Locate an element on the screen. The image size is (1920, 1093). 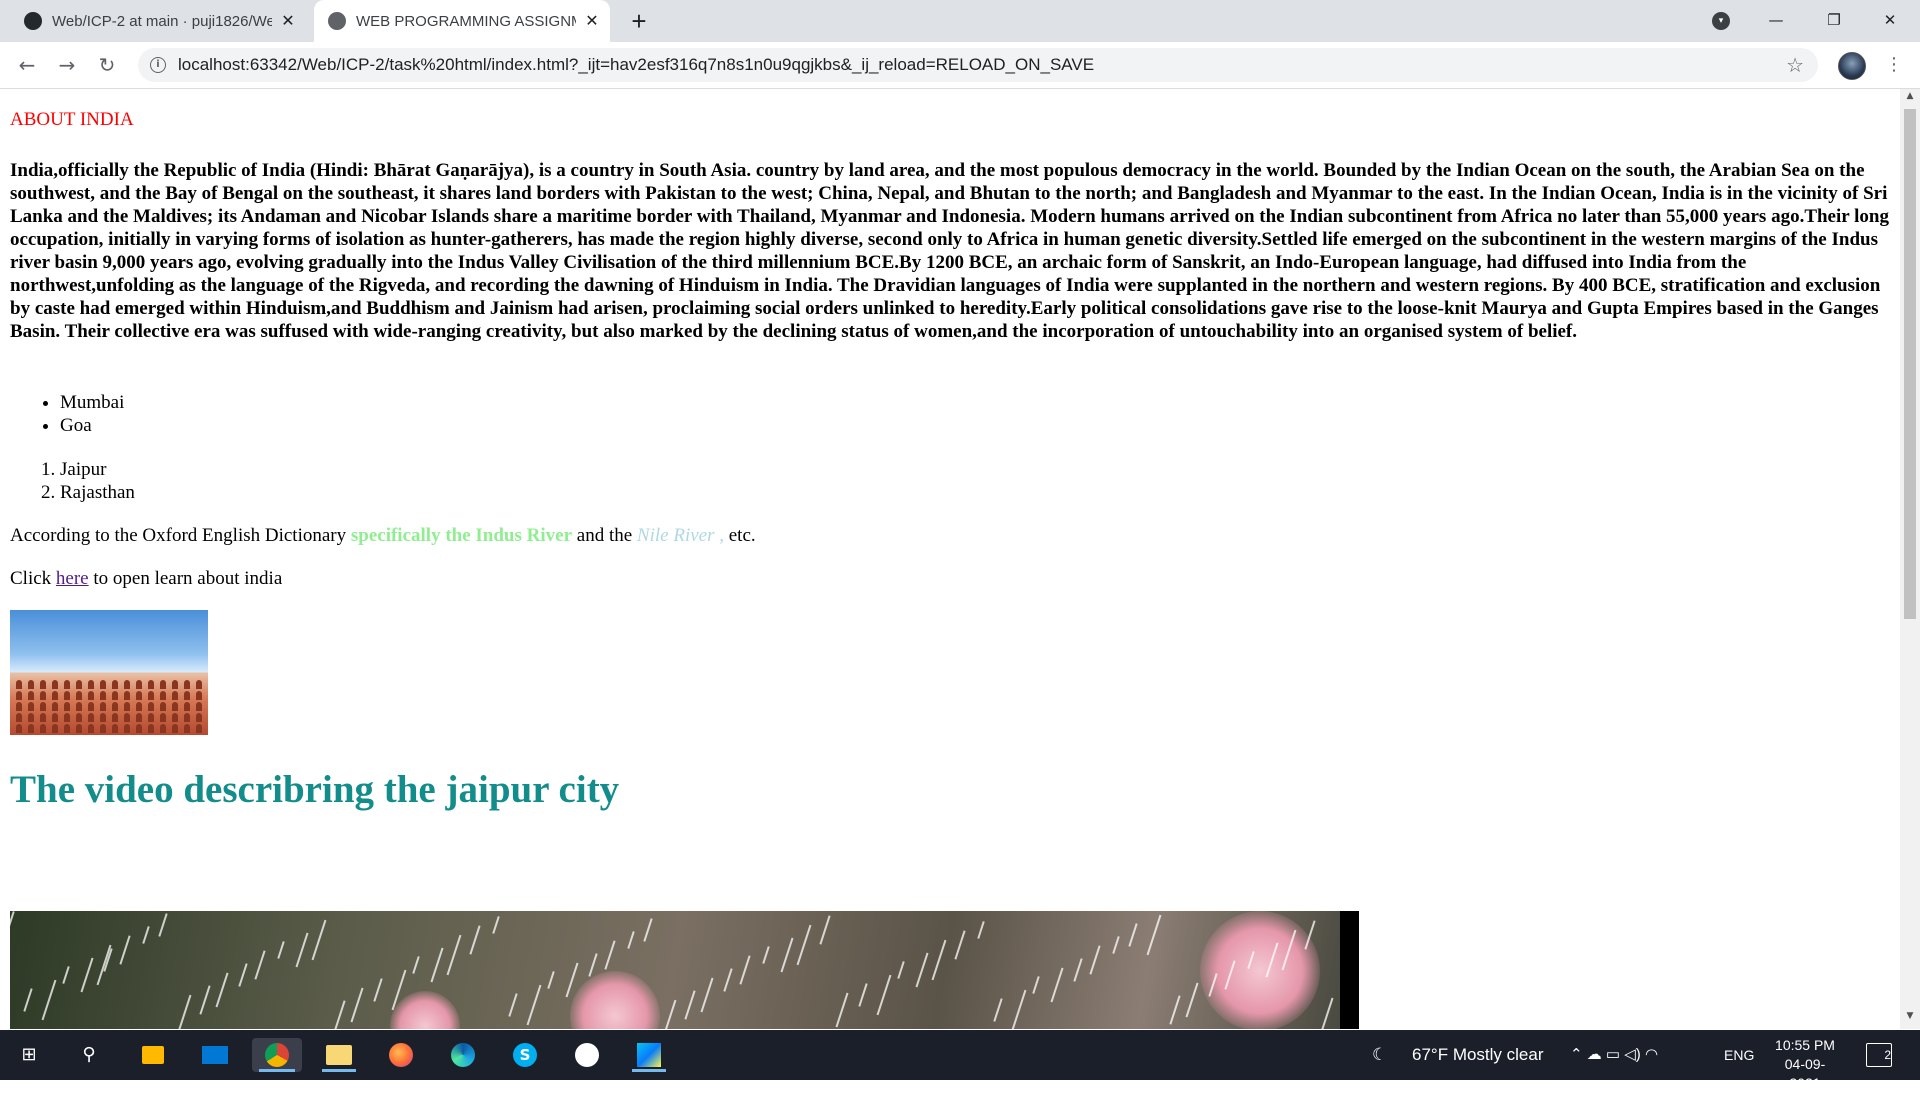
list-item: Rajasthan is located at coordinates (97, 492).